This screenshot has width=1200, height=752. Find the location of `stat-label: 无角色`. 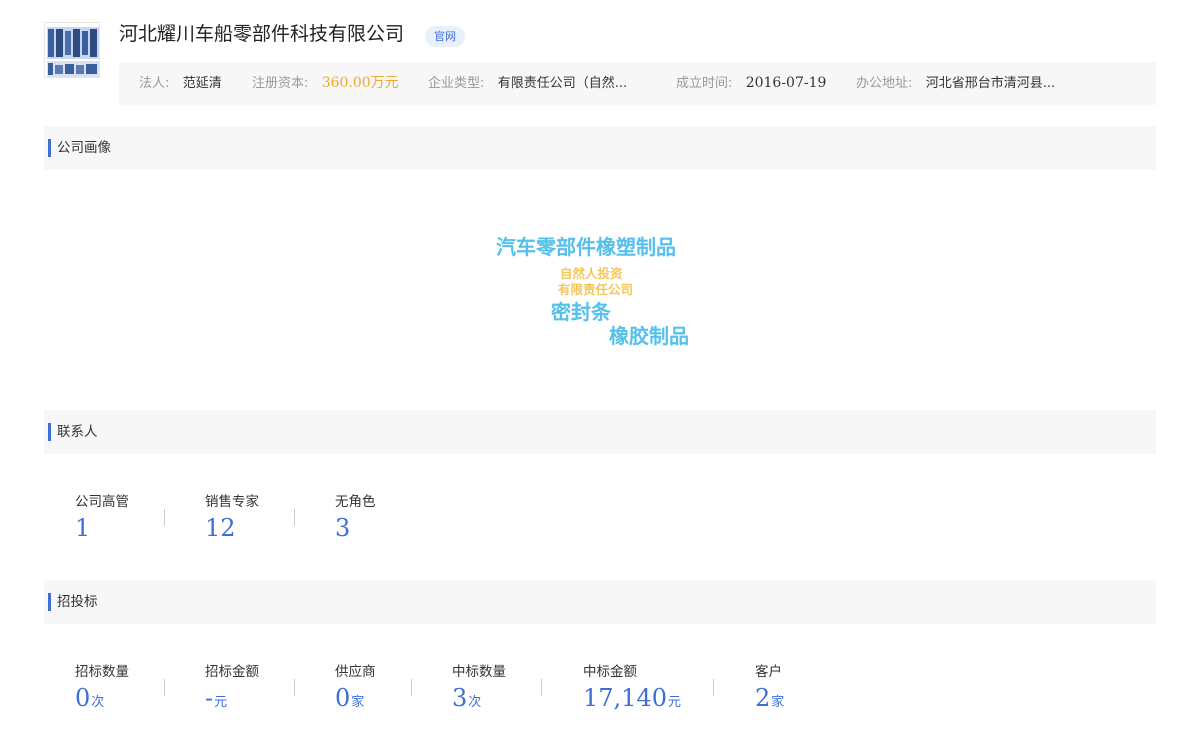

stat-label: 无角色 is located at coordinates (355, 502).